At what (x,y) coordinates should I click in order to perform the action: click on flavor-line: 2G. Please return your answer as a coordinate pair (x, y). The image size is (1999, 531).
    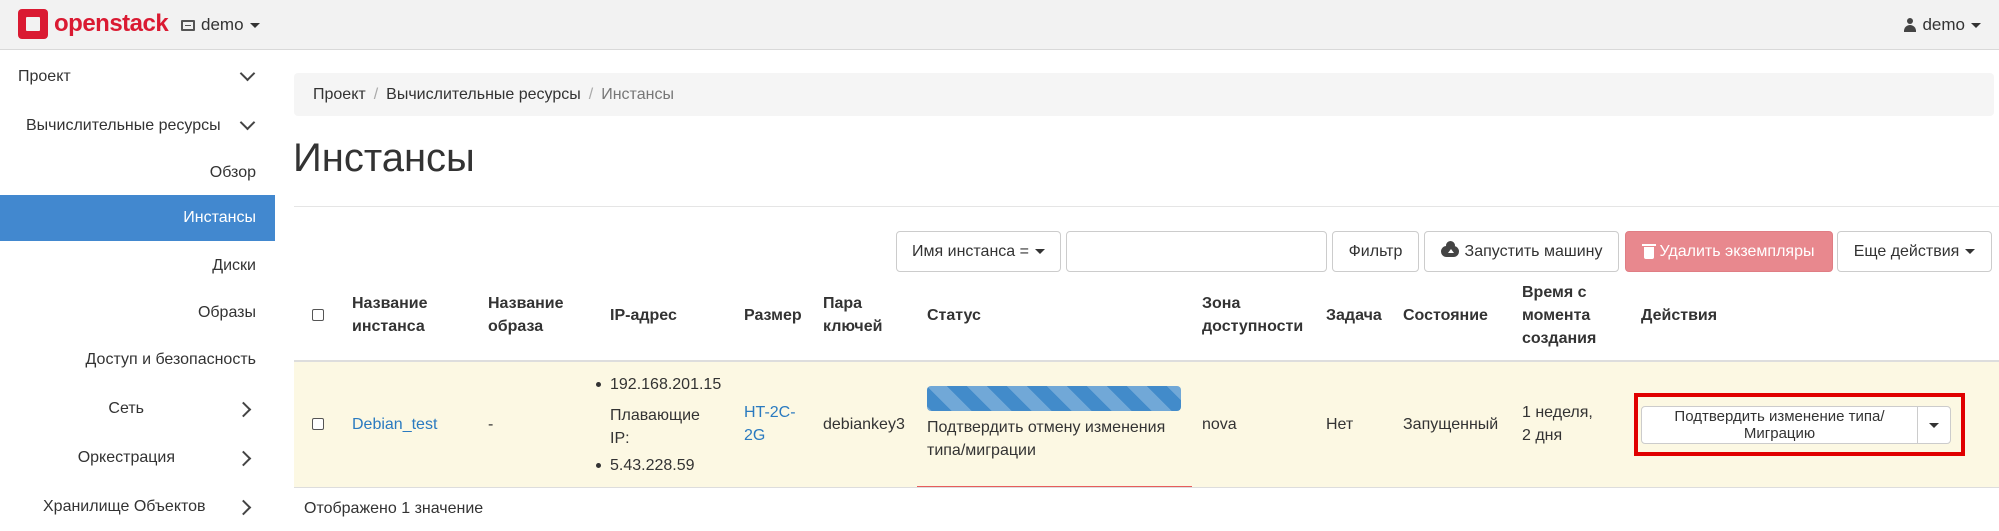
    Looking at the image, I should click on (755, 435).